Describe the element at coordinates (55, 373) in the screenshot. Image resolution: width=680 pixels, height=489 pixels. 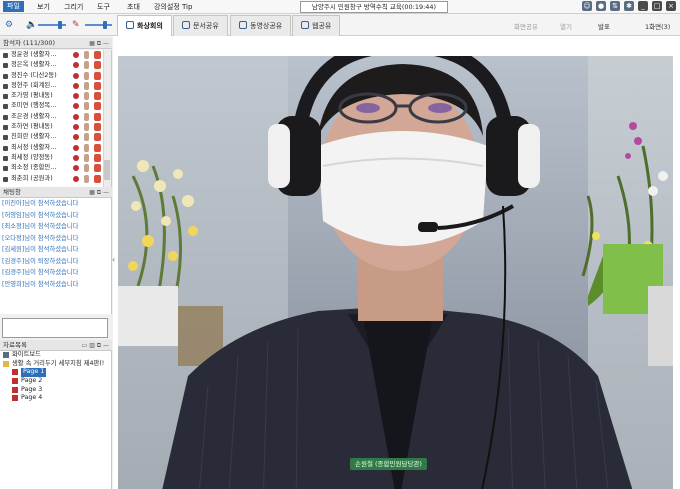
I see `file-page-item: Page 1` at that location.